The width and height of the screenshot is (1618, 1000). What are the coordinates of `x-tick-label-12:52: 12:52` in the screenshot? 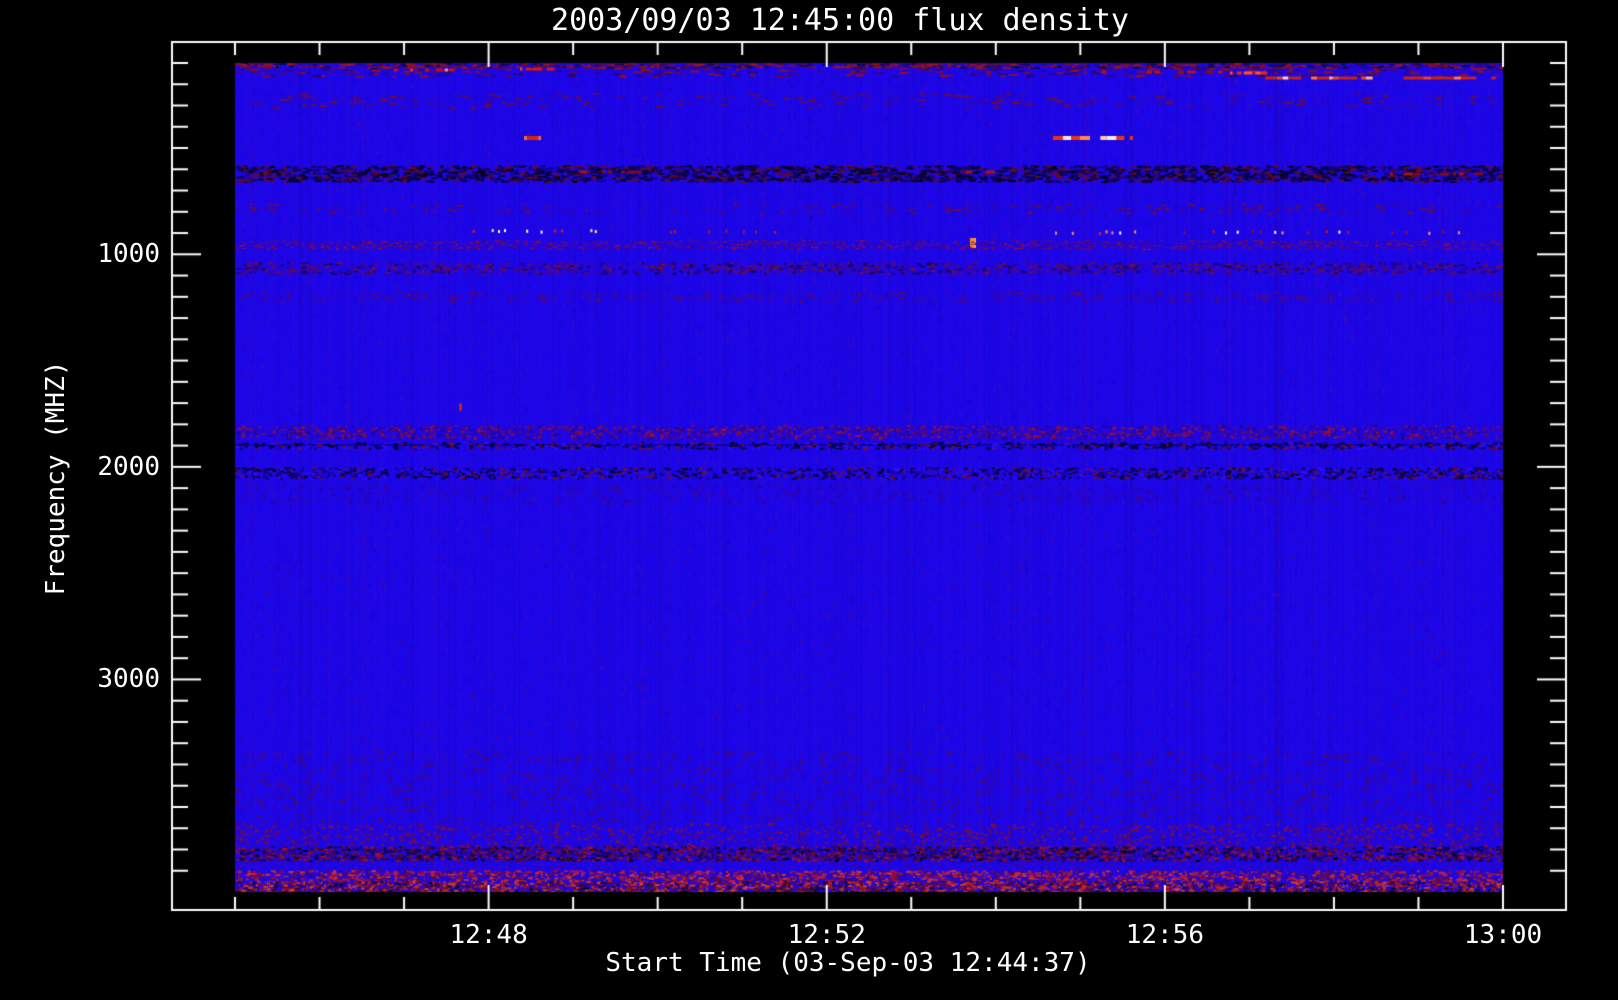 It's located at (826, 935).